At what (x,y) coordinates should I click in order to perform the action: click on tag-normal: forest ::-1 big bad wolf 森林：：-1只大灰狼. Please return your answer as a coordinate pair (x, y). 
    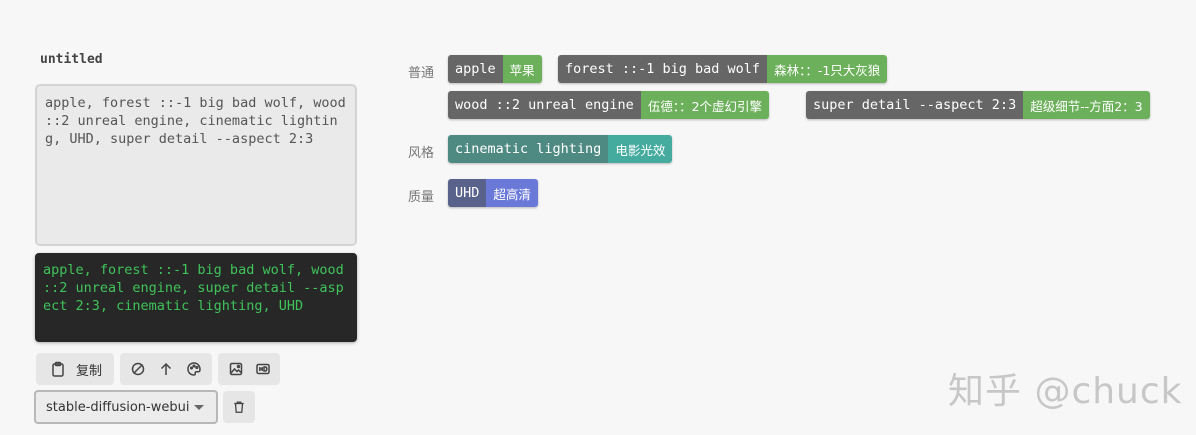
    Looking at the image, I should click on (723, 69).